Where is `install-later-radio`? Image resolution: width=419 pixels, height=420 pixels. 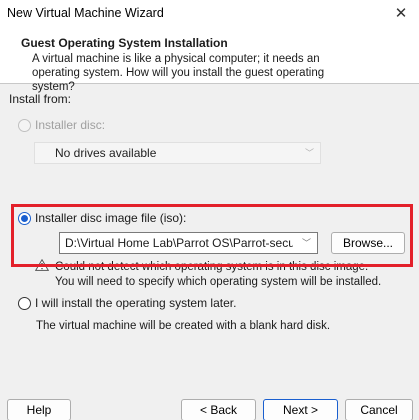 install-later-radio is located at coordinates (24, 303).